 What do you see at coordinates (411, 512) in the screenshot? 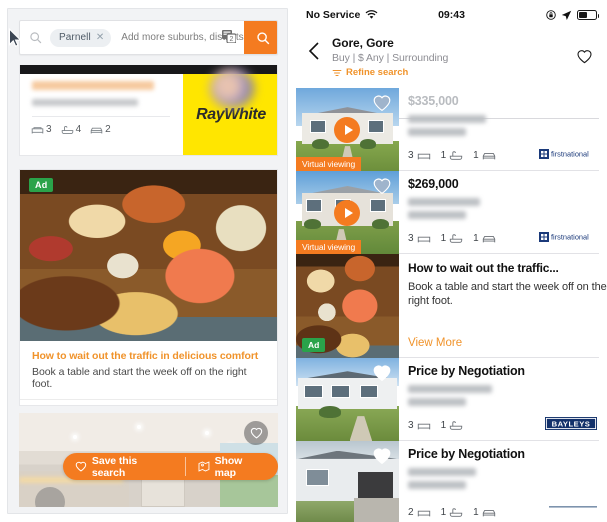
I see `beds-count: 2` at bounding box center [411, 512].